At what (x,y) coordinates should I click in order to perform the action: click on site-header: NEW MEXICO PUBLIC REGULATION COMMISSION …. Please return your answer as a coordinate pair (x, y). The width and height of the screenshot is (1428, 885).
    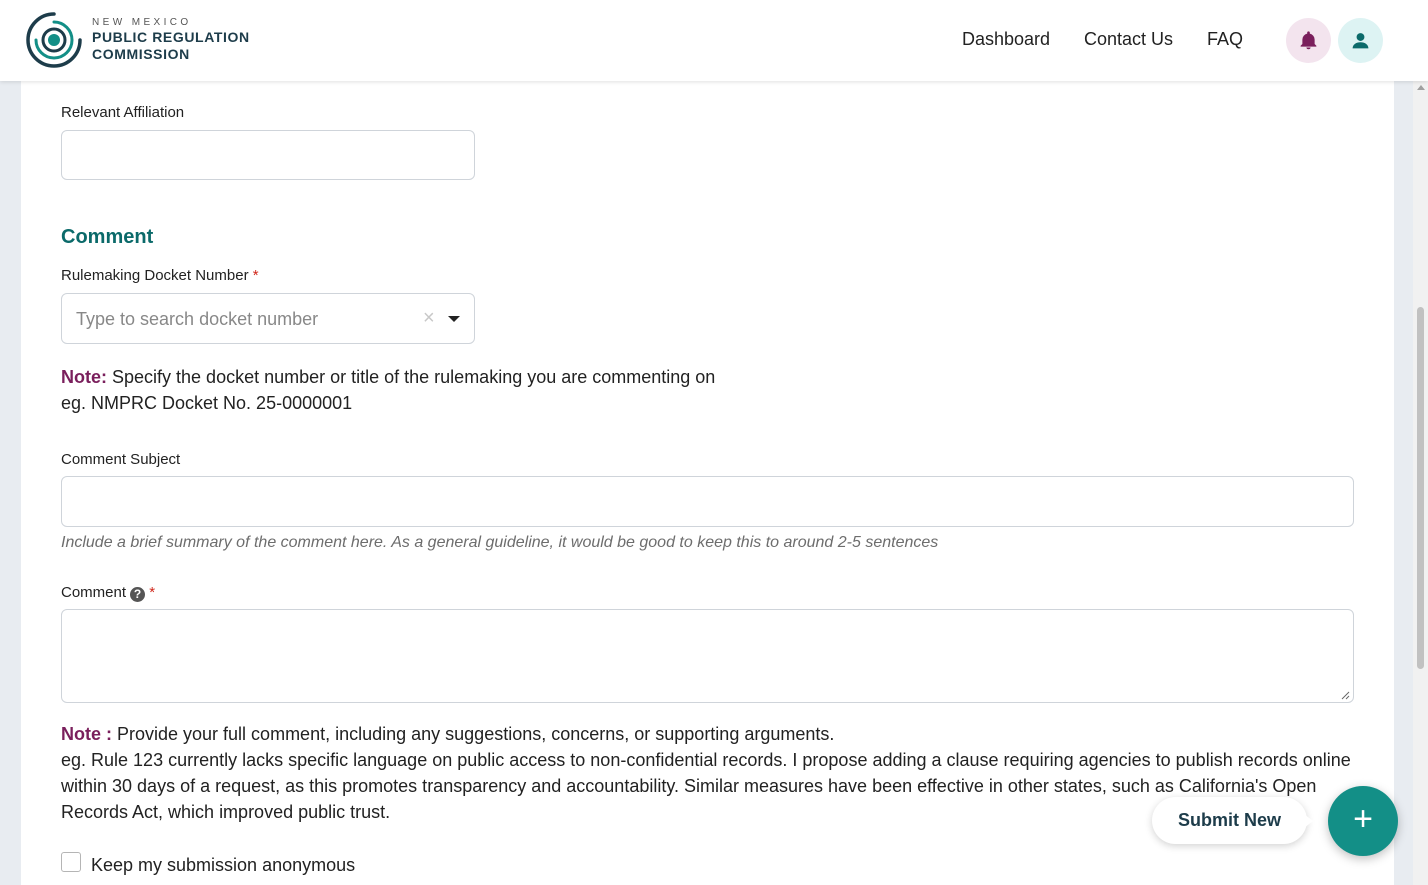
    Looking at the image, I should click on (714, 40).